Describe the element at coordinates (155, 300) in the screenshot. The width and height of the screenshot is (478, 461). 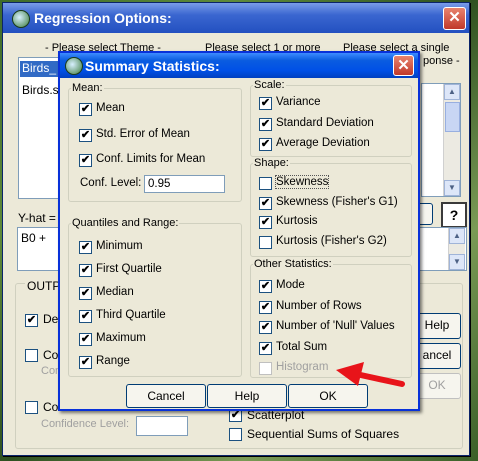
I see `quantiles-group` at that location.